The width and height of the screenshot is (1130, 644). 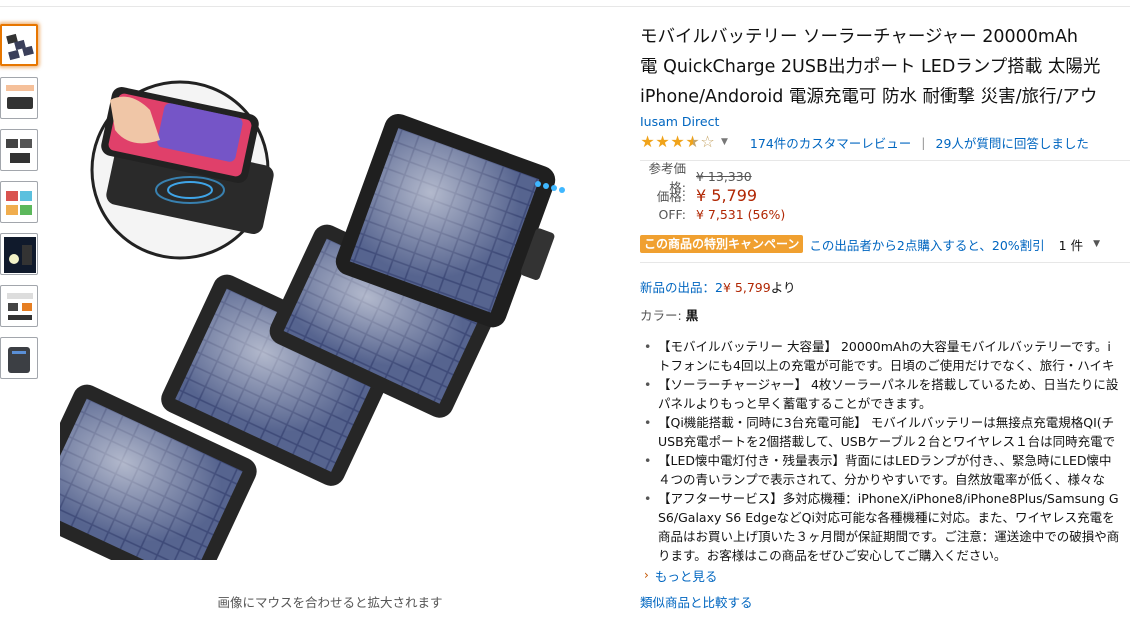 I want to click on list-price: ¥ 13,330, so click(x=724, y=176).